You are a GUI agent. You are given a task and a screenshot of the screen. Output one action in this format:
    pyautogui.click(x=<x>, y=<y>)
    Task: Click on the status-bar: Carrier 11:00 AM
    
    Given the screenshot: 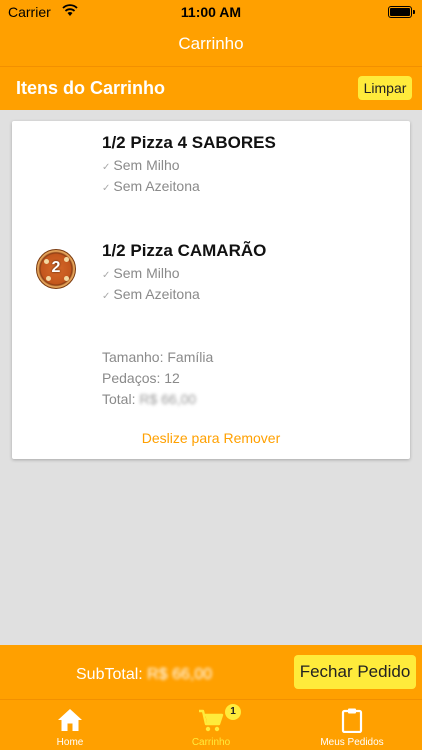 What is the action you would take?
    pyautogui.click(x=211, y=12)
    